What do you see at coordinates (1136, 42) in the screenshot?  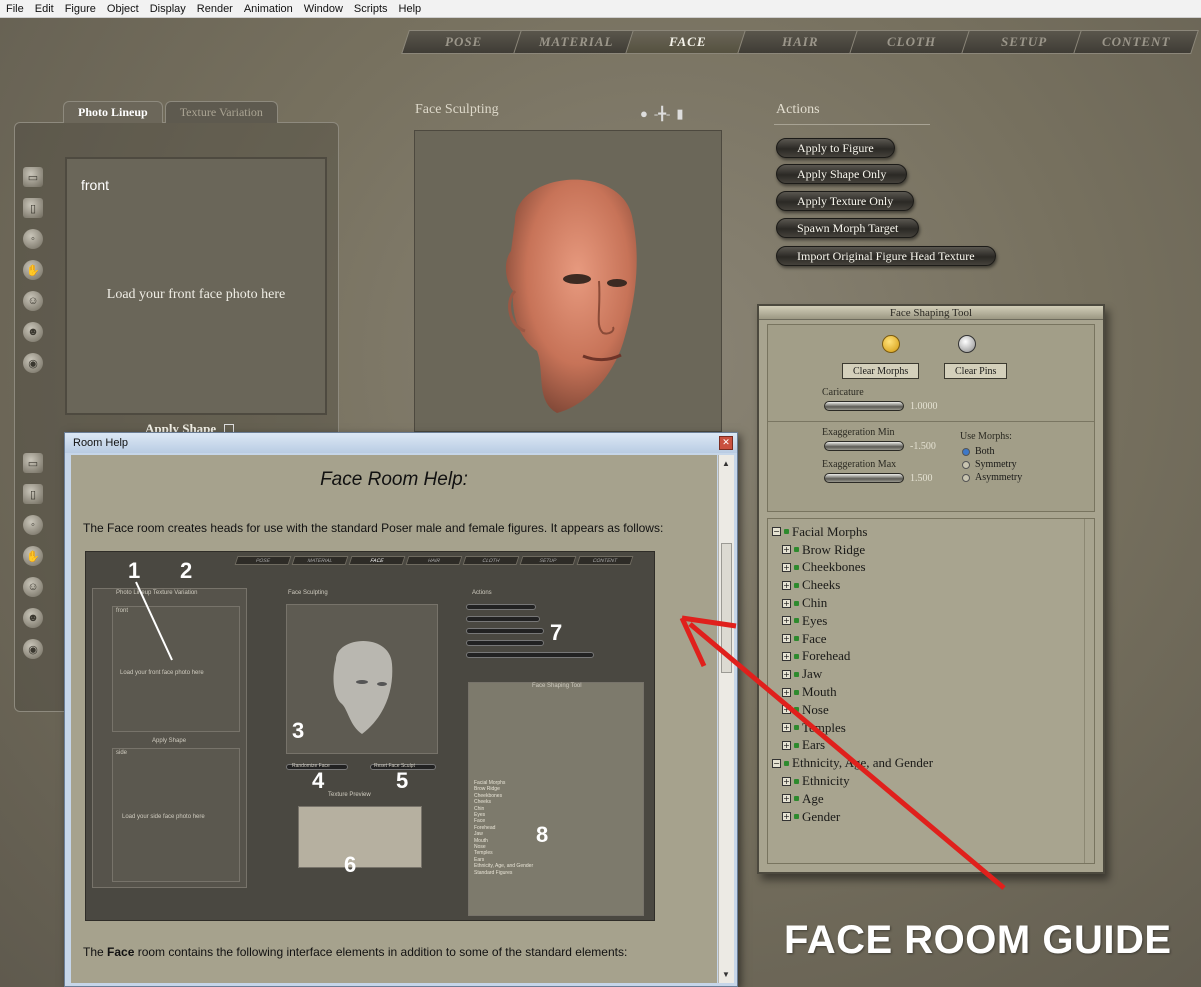 I see `tab-content: CONTENT` at bounding box center [1136, 42].